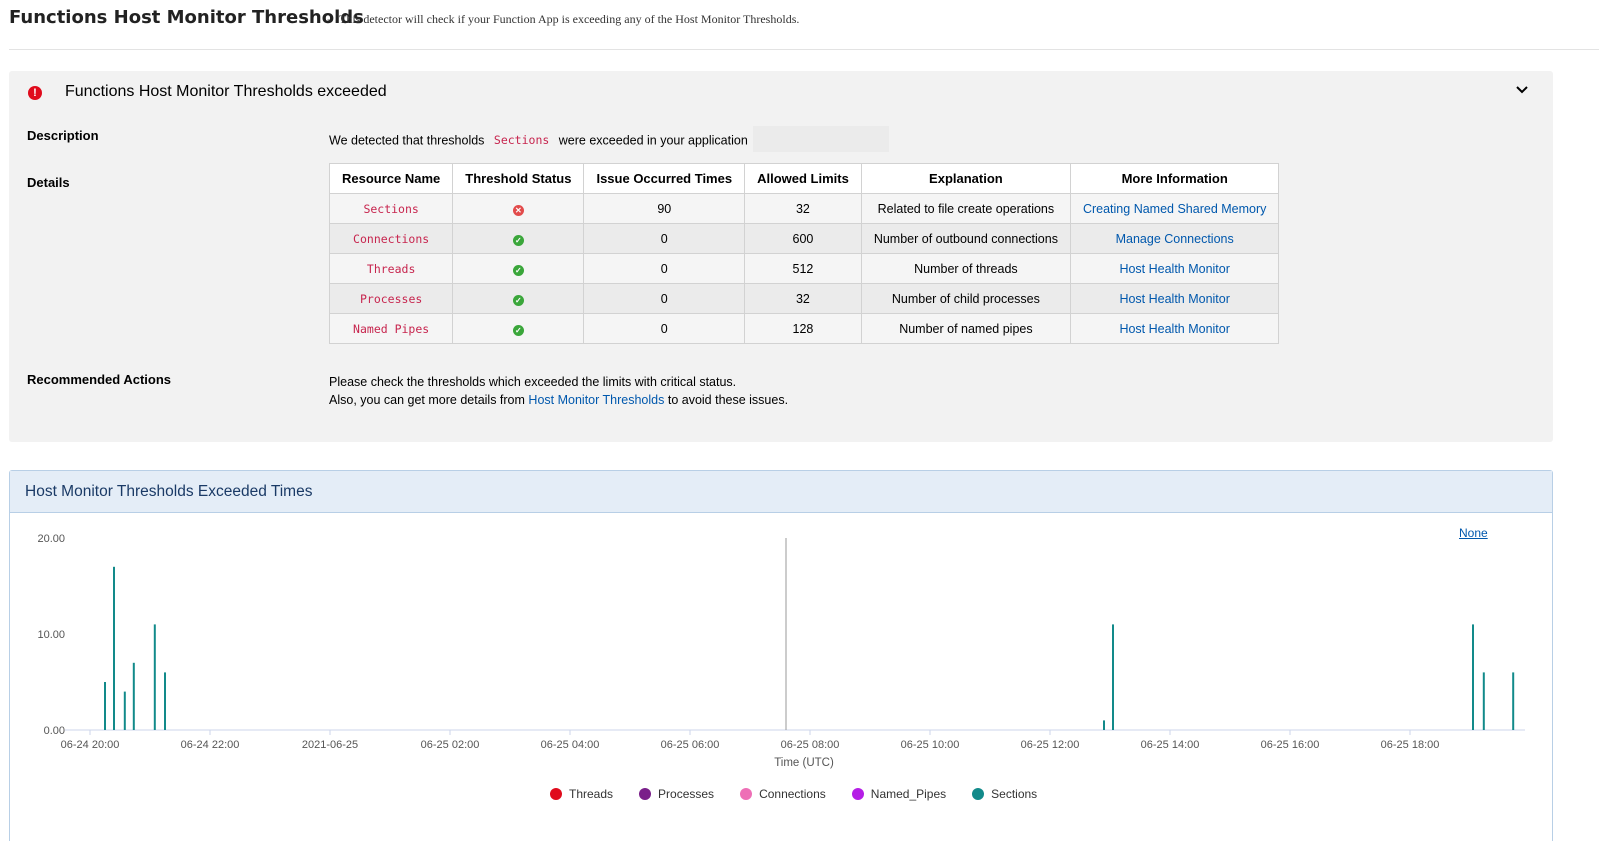  What do you see at coordinates (51, 635) in the screenshot?
I see `y-tick-label: 10.00` at bounding box center [51, 635].